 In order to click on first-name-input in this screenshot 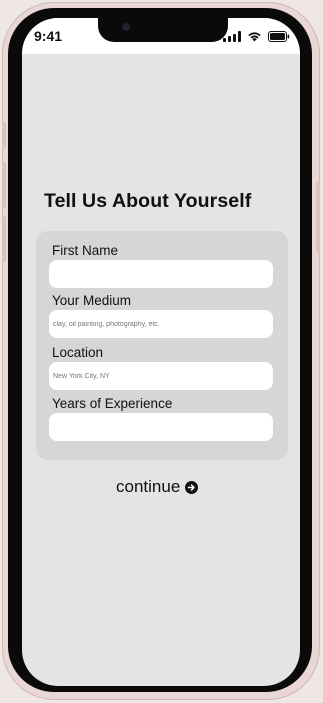, I will do `click(161, 274)`.